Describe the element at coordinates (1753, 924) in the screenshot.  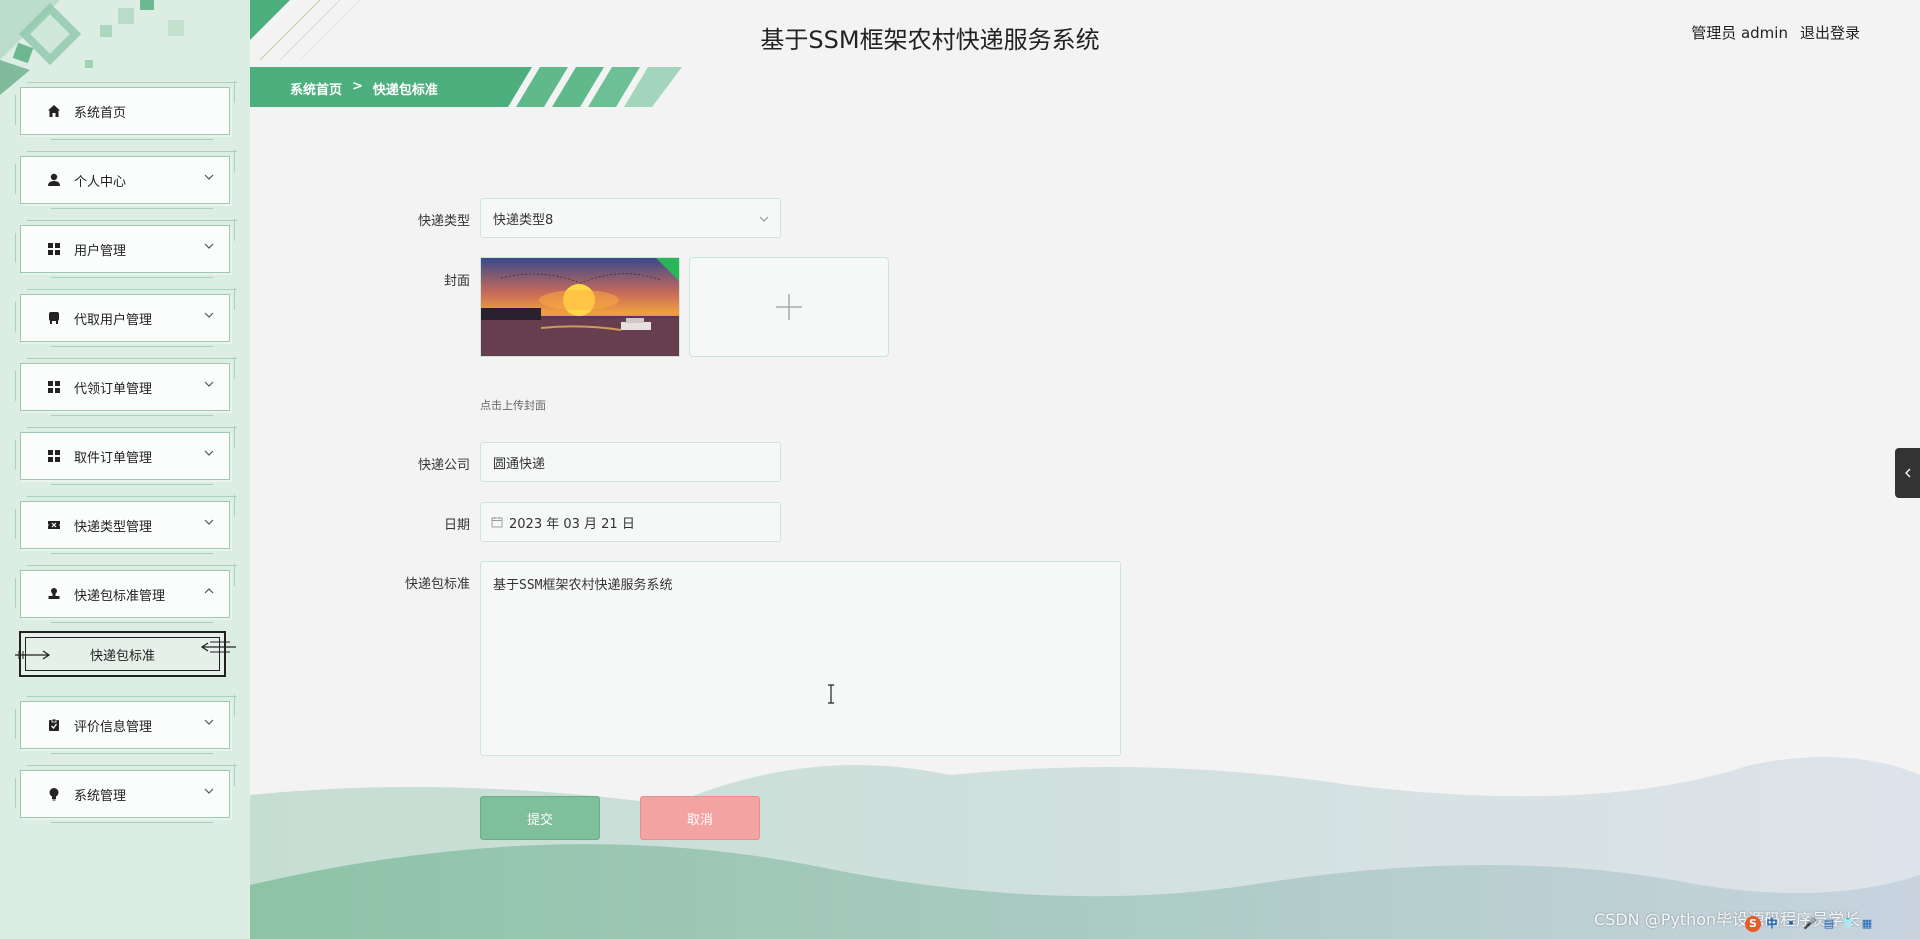
I see `ime-icon: S` at that location.